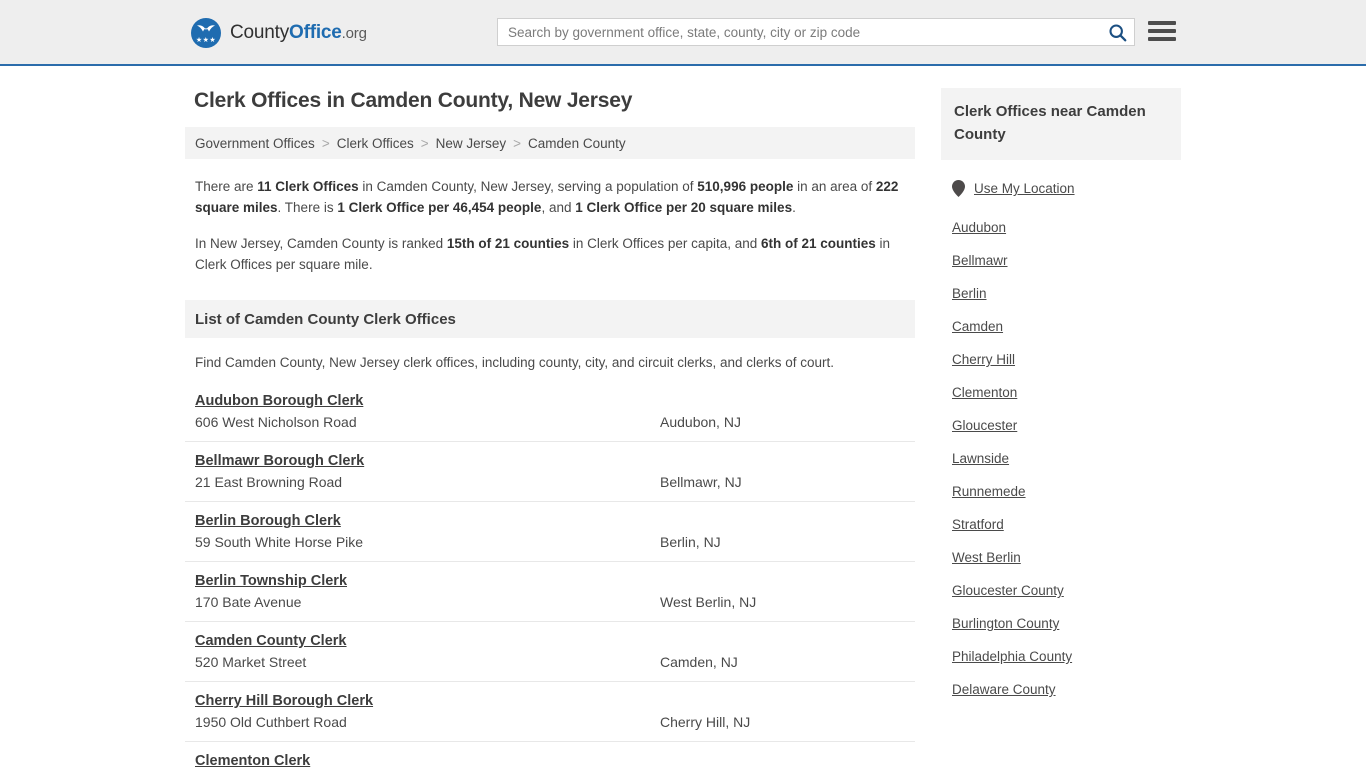 This screenshot has height=768, width=1366. What do you see at coordinates (279, 542) in the screenshot?
I see `office-address: 59 South White Horse Pike` at bounding box center [279, 542].